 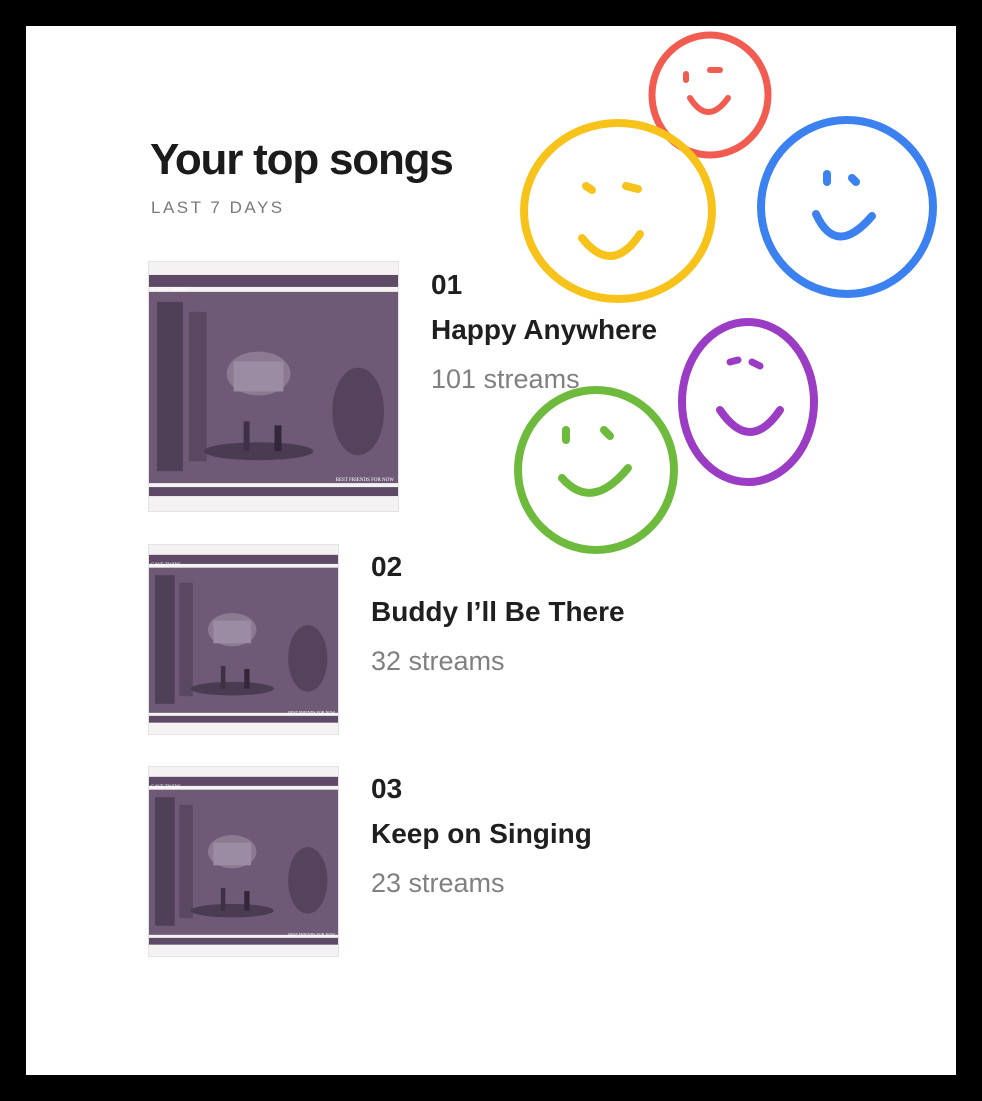 What do you see at coordinates (387, 566) in the screenshot?
I see `song-rank: 02` at bounding box center [387, 566].